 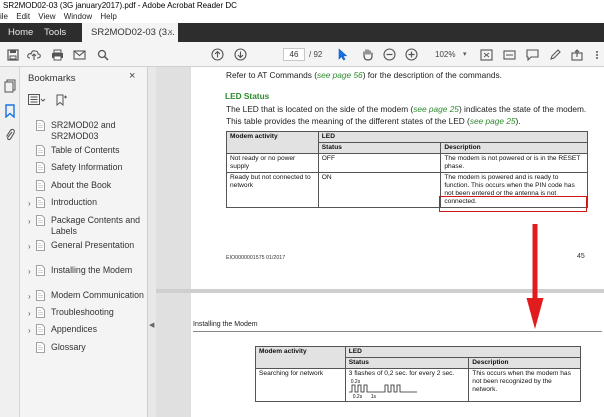 I want to click on bookmark-item: › Modem Communication, so click(x=84, y=297).